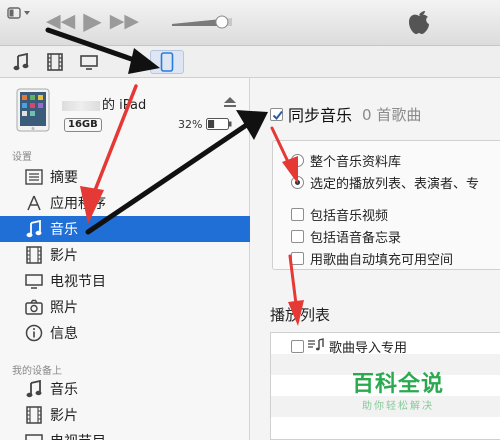 The width and height of the screenshot is (500, 440). I want to click on sidebar-item-device-movies: 影片, so click(125, 415).